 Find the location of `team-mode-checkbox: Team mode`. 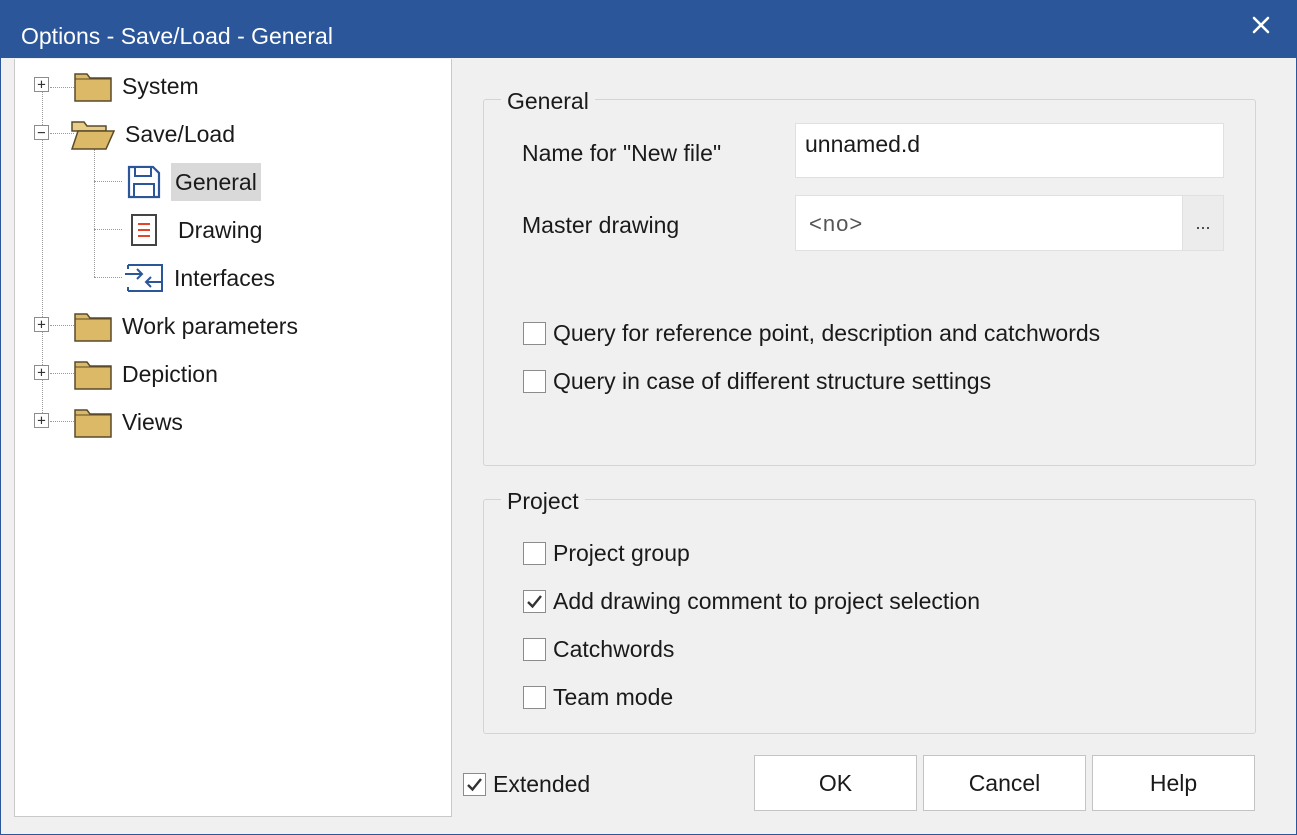

team-mode-checkbox: Team mode is located at coordinates (598, 697).